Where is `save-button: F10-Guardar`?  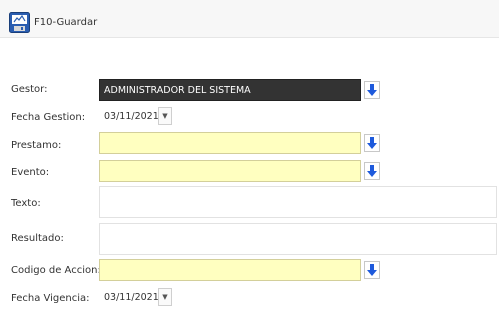
save-button: F10-Guardar is located at coordinates (53, 22).